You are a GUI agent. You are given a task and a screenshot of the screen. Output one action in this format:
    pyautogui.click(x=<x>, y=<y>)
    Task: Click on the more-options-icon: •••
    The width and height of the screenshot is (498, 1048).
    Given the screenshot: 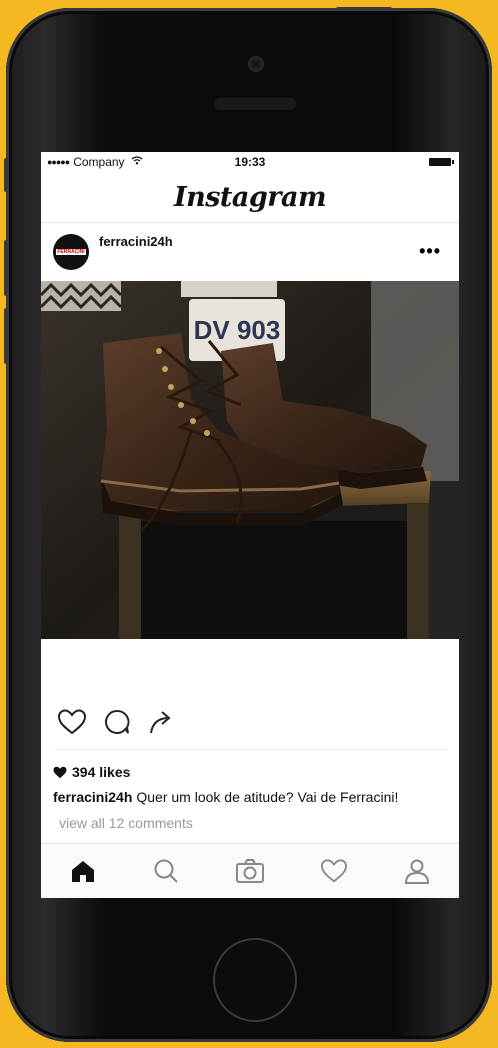 What is the action you would take?
    pyautogui.click(x=430, y=251)
    